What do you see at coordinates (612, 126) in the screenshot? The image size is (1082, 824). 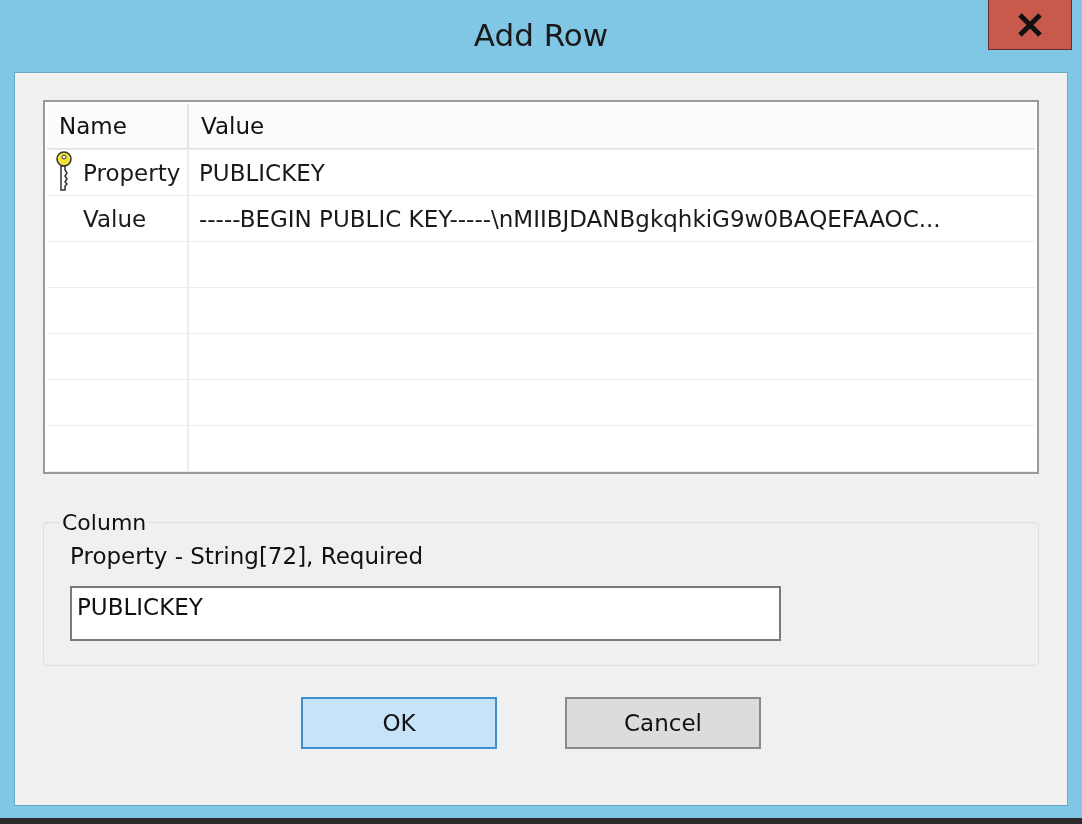 I see `column-header: Value` at bounding box center [612, 126].